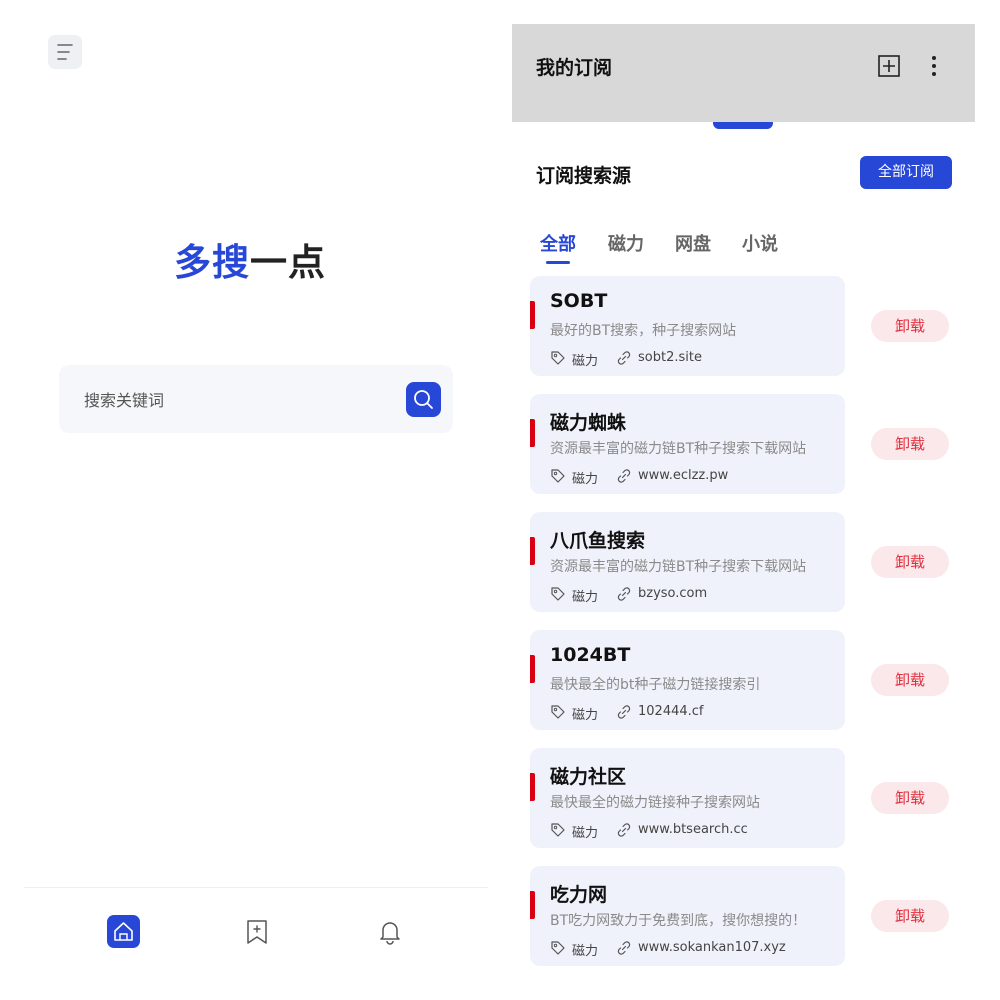 The image size is (1000, 1000). I want to click on tab-netdisk: 网盘, so click(693, 243).